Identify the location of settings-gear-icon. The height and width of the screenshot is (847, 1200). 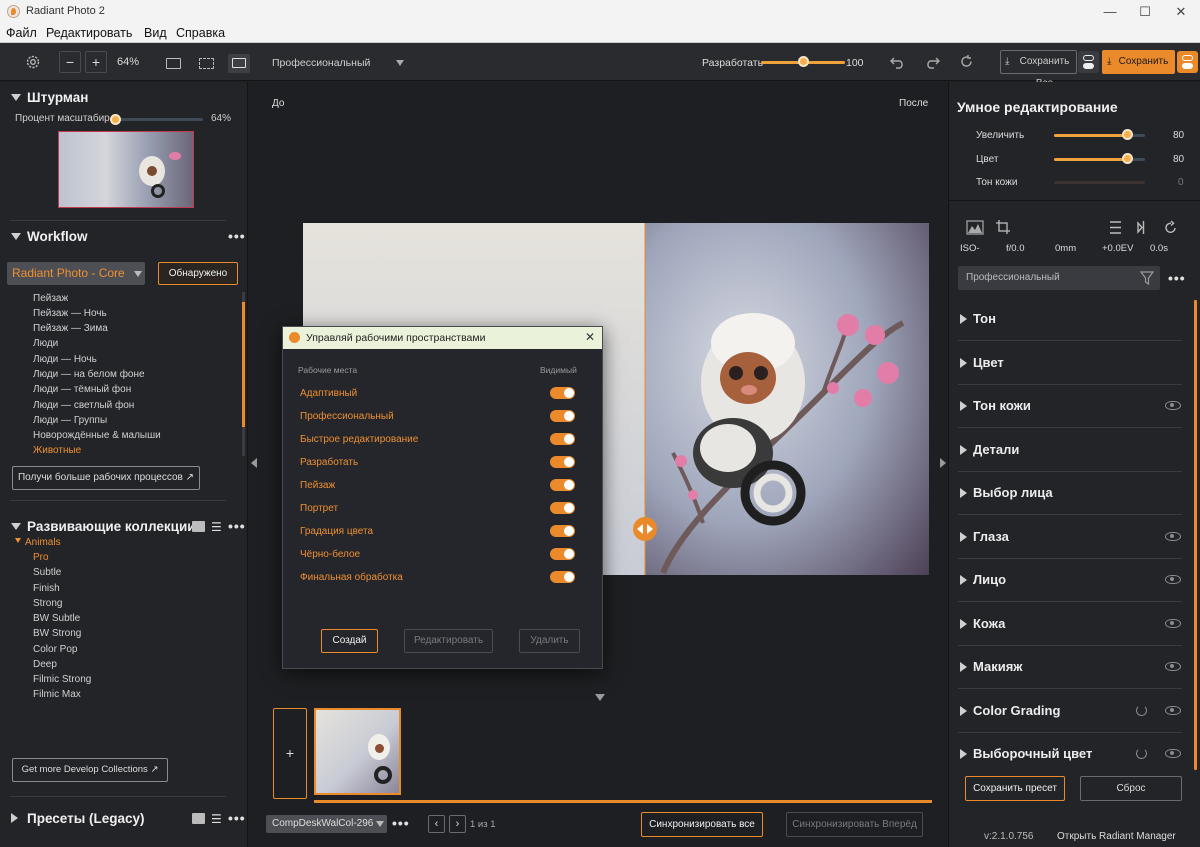
(33, 62).